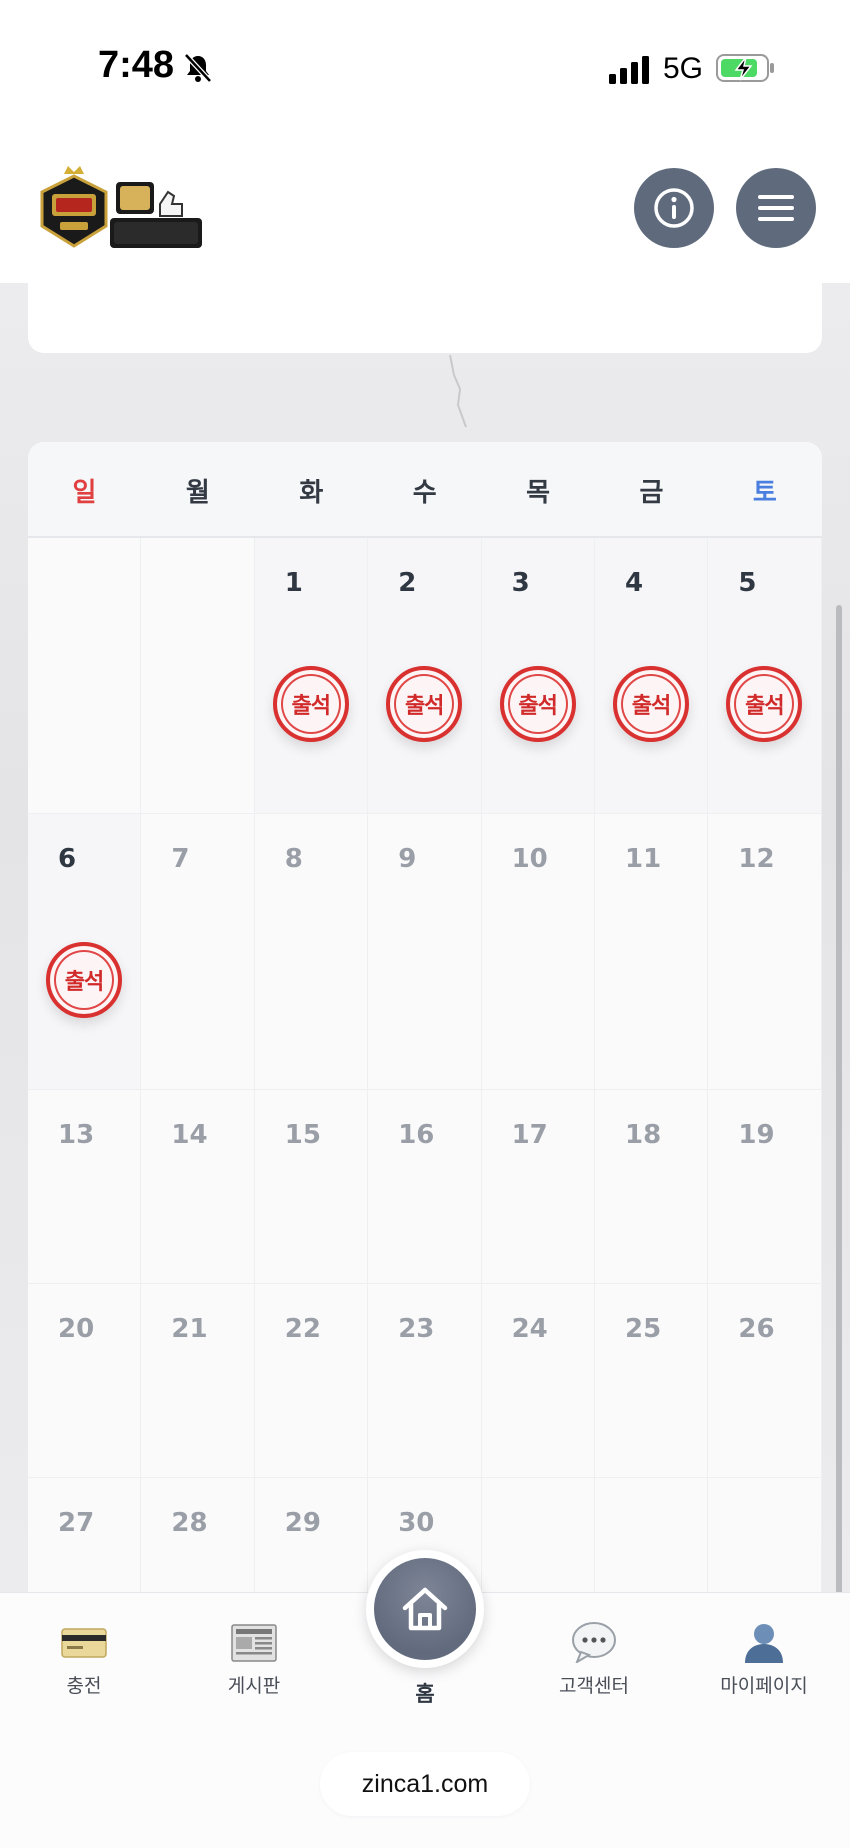 The image size is (850, 1848). I want to click on weekday-label: 월, so click(197, 493).